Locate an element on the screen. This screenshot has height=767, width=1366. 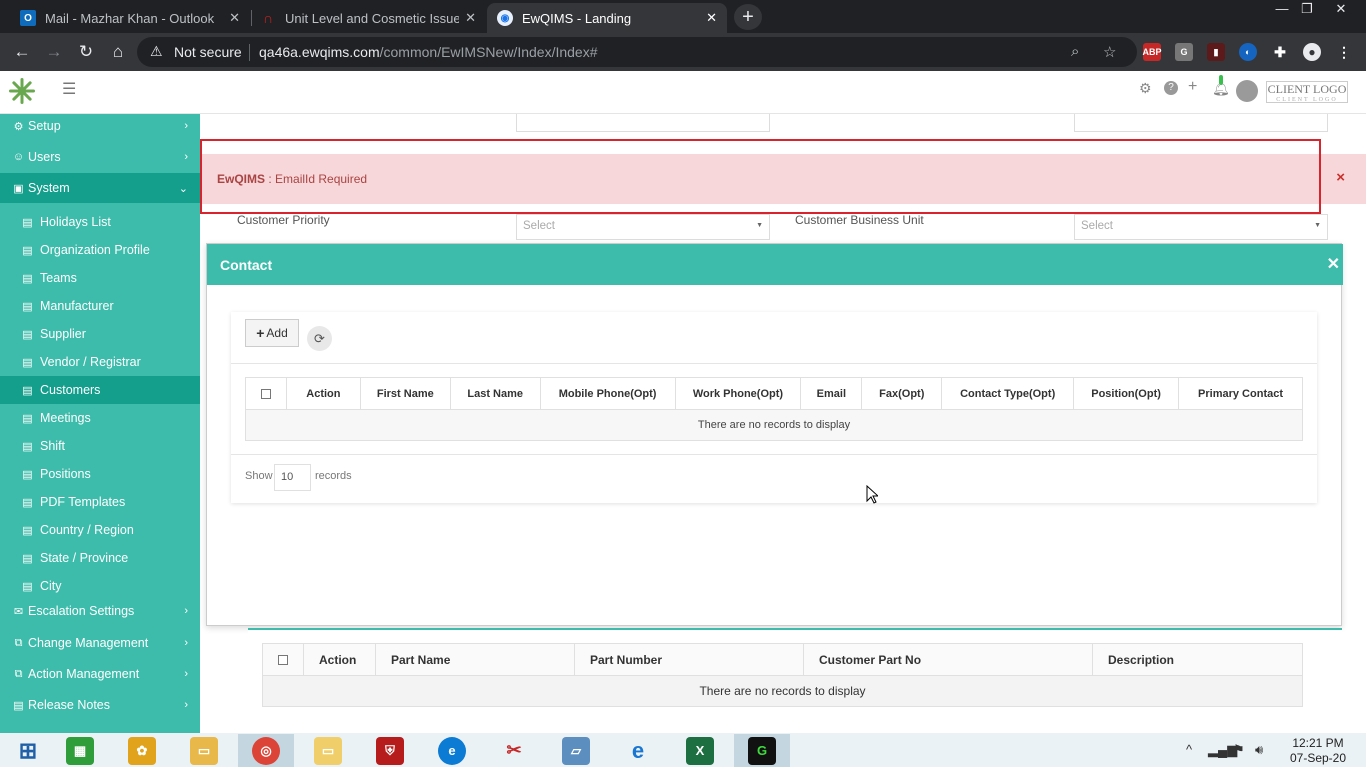
taskbar-app-flower: ✿ is located at coordinates (142, 750).